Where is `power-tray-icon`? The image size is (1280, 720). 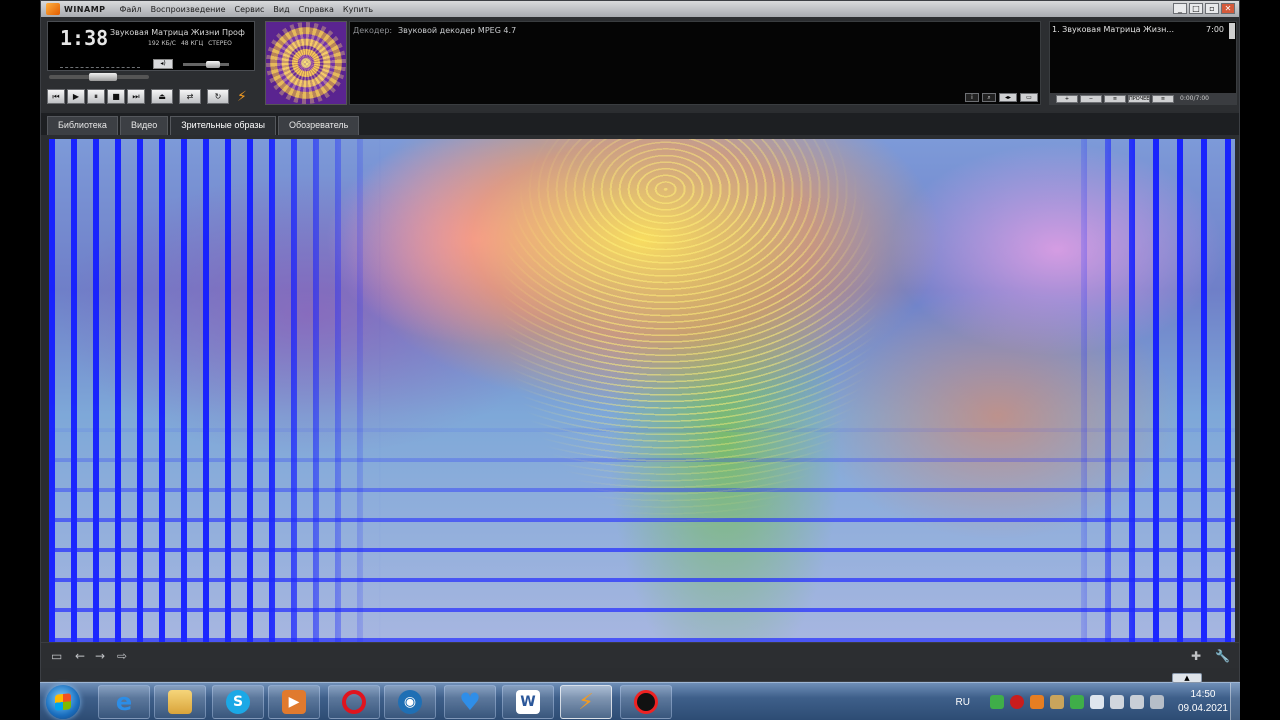
power-tray-icon is located at coordinates (1156, 702).